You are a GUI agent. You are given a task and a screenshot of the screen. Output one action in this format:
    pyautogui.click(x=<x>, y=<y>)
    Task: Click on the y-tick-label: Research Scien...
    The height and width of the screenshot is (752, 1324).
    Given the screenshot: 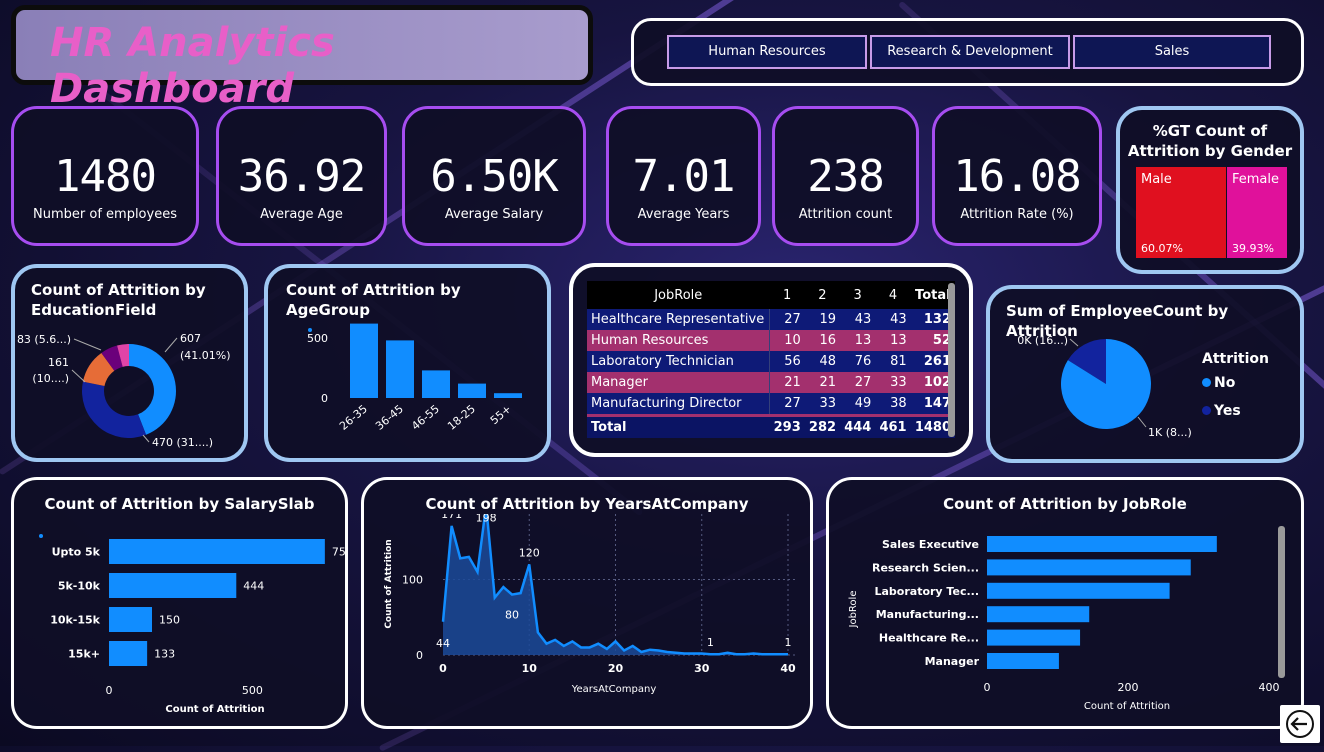 What is the action you would take?
    pyautogui.click(x=925, y=567)
    